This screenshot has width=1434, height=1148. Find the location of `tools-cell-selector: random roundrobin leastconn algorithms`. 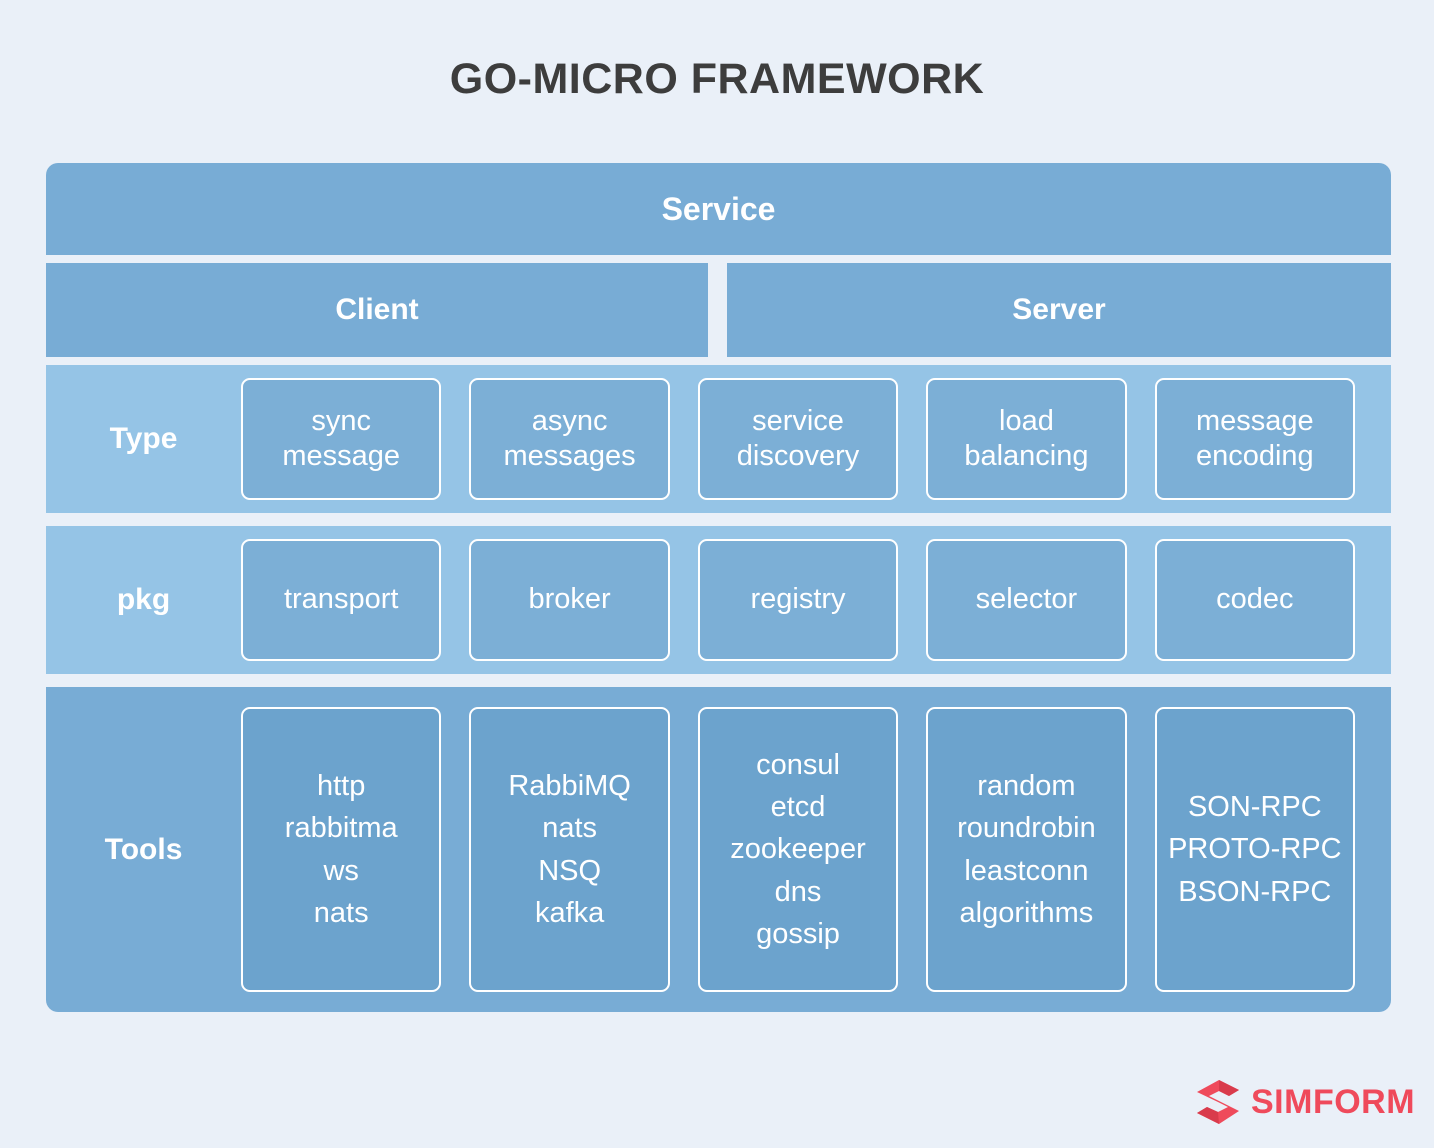

tools-cell-selector: random roundrobin leastconn algorithms is located at coordinates (1026, 849).